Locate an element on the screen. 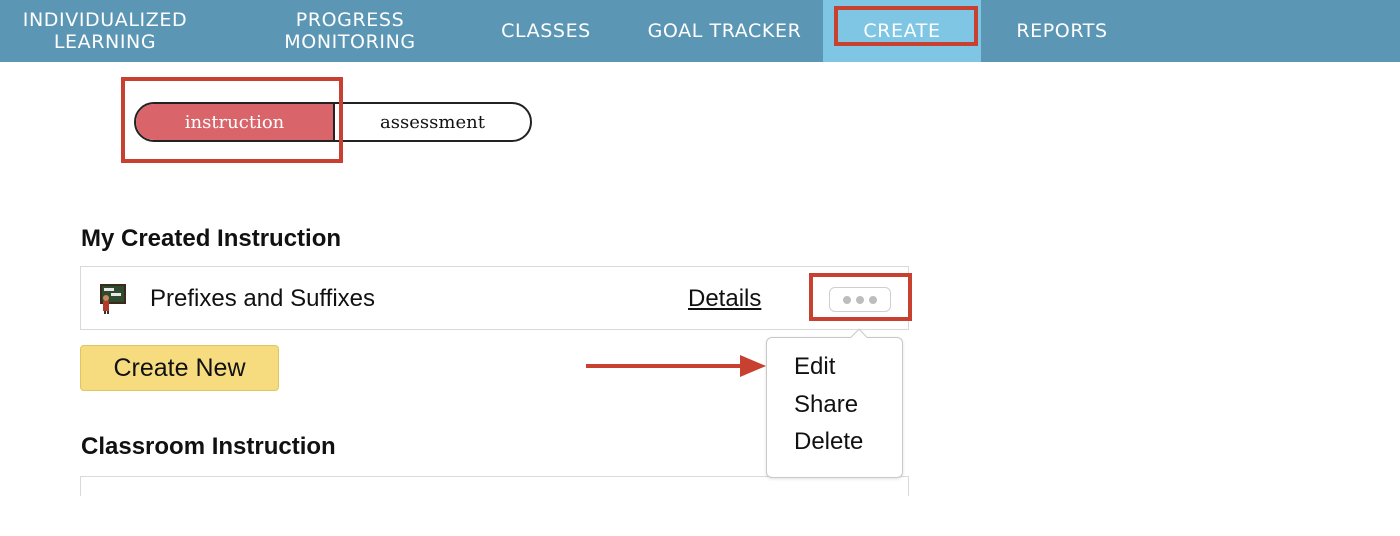 The height and width of the screenshot is (536, 1400). nav-label-line1: PROGRESS is located at coordinates (350, 20).